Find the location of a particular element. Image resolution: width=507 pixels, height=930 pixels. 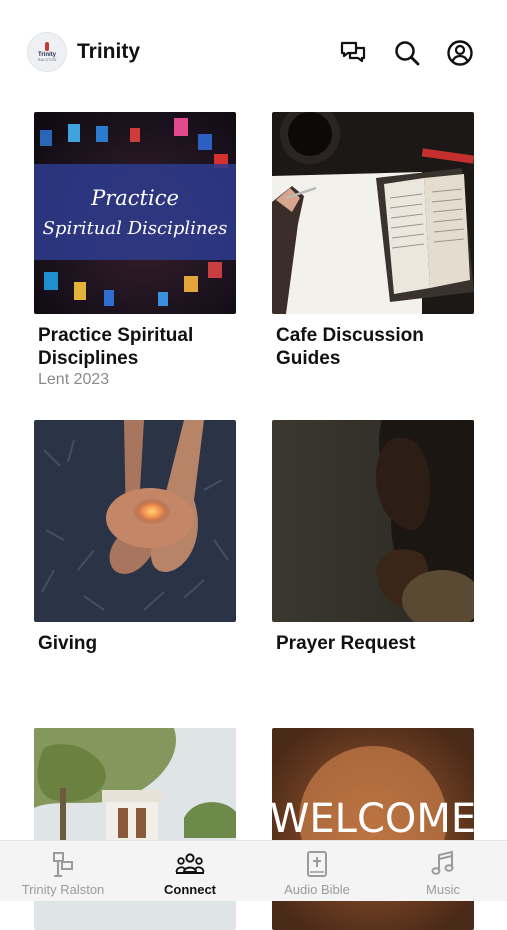

image-text-welcome: WELCOME is located at coordinates (373, 819).